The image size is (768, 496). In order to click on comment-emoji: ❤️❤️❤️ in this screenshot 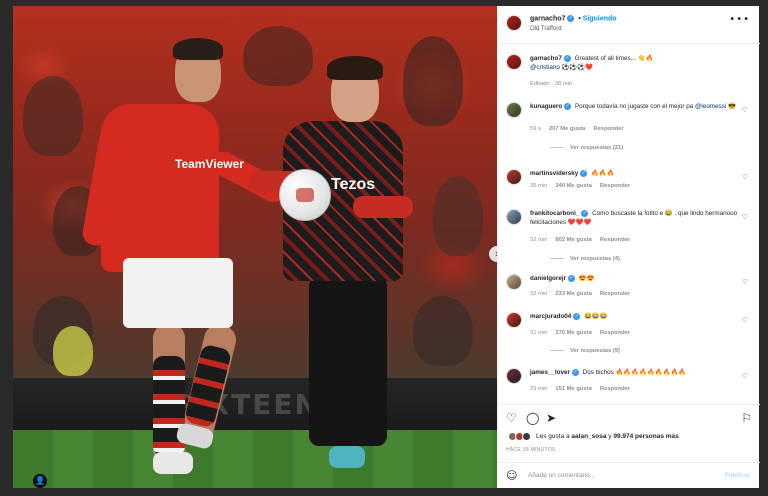, I will do `click(579, 222)`.